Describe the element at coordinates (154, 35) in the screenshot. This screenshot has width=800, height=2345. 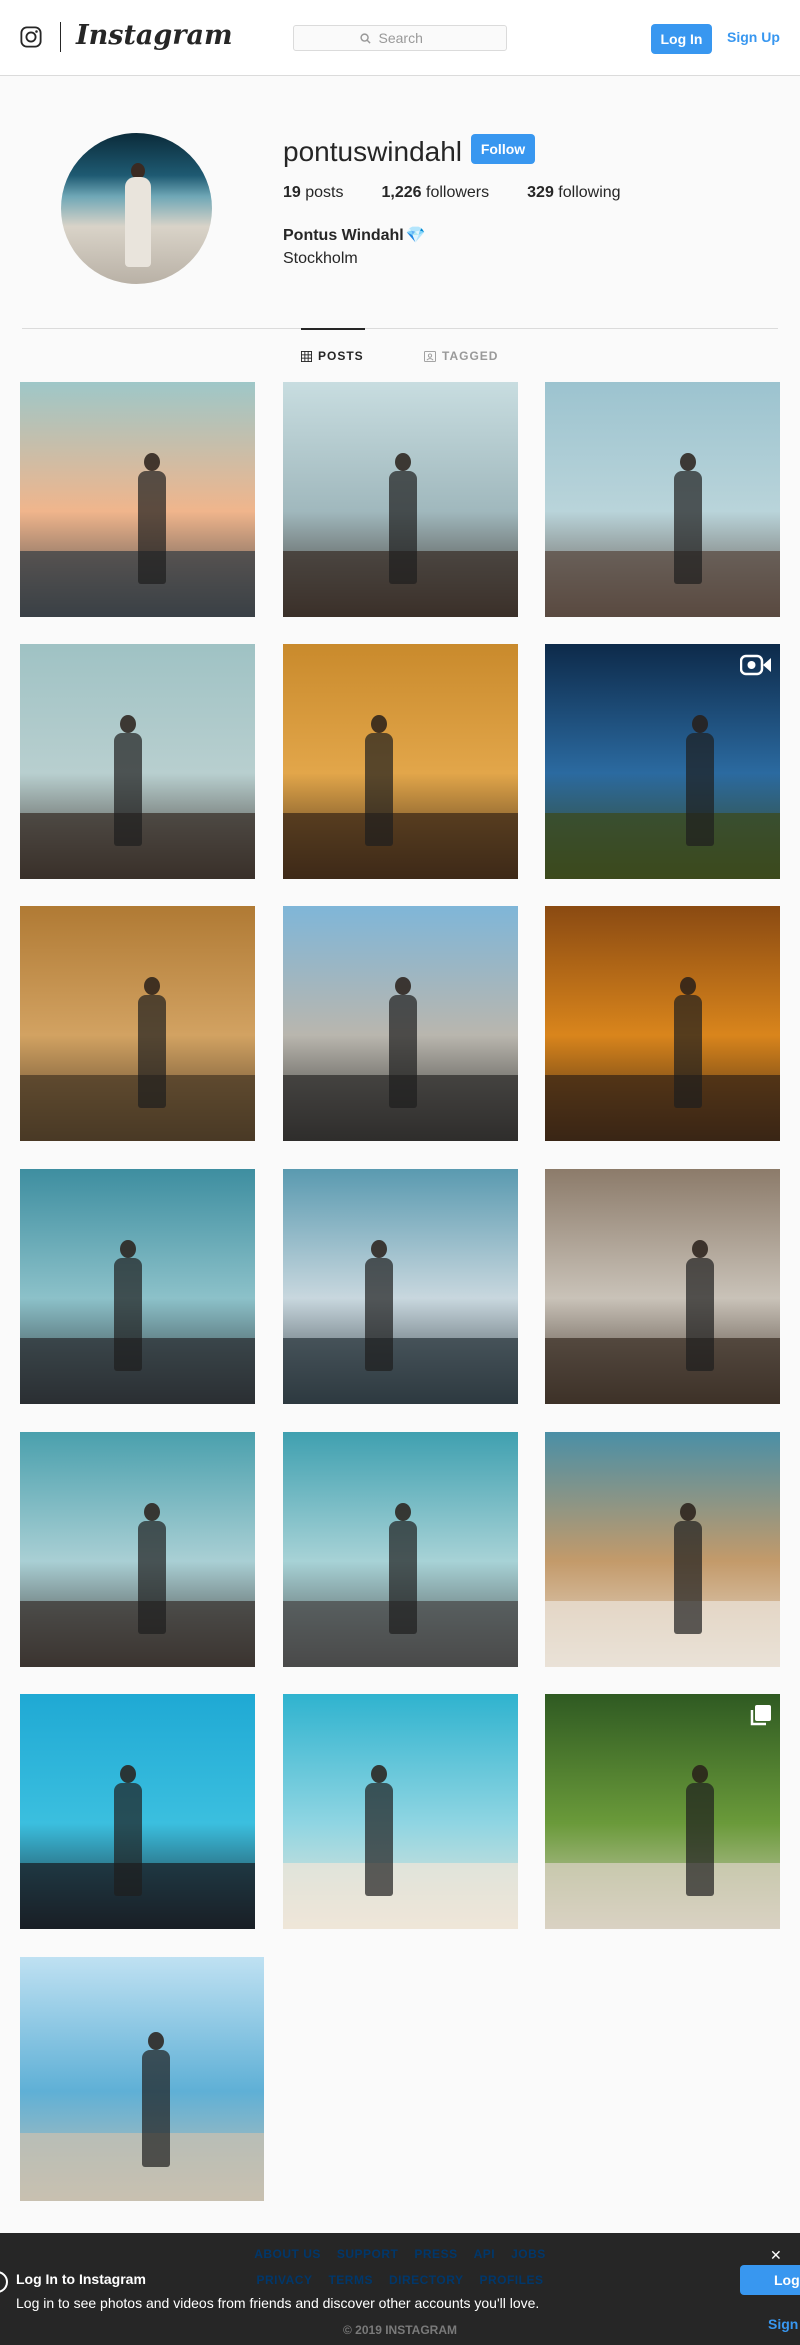
I see `instagram-wordmark: Instagram` at that location.